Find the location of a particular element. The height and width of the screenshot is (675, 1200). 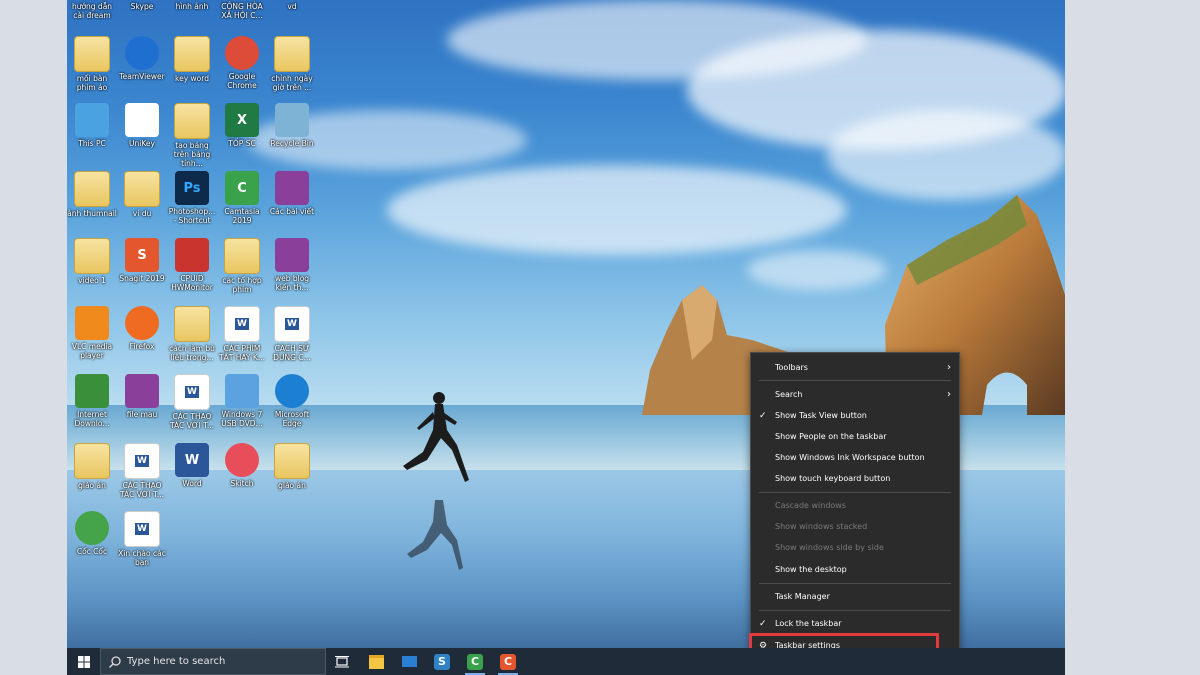

desktop-icon-label: Photoshop... - Shortcut is located at coordinates (192, 216).